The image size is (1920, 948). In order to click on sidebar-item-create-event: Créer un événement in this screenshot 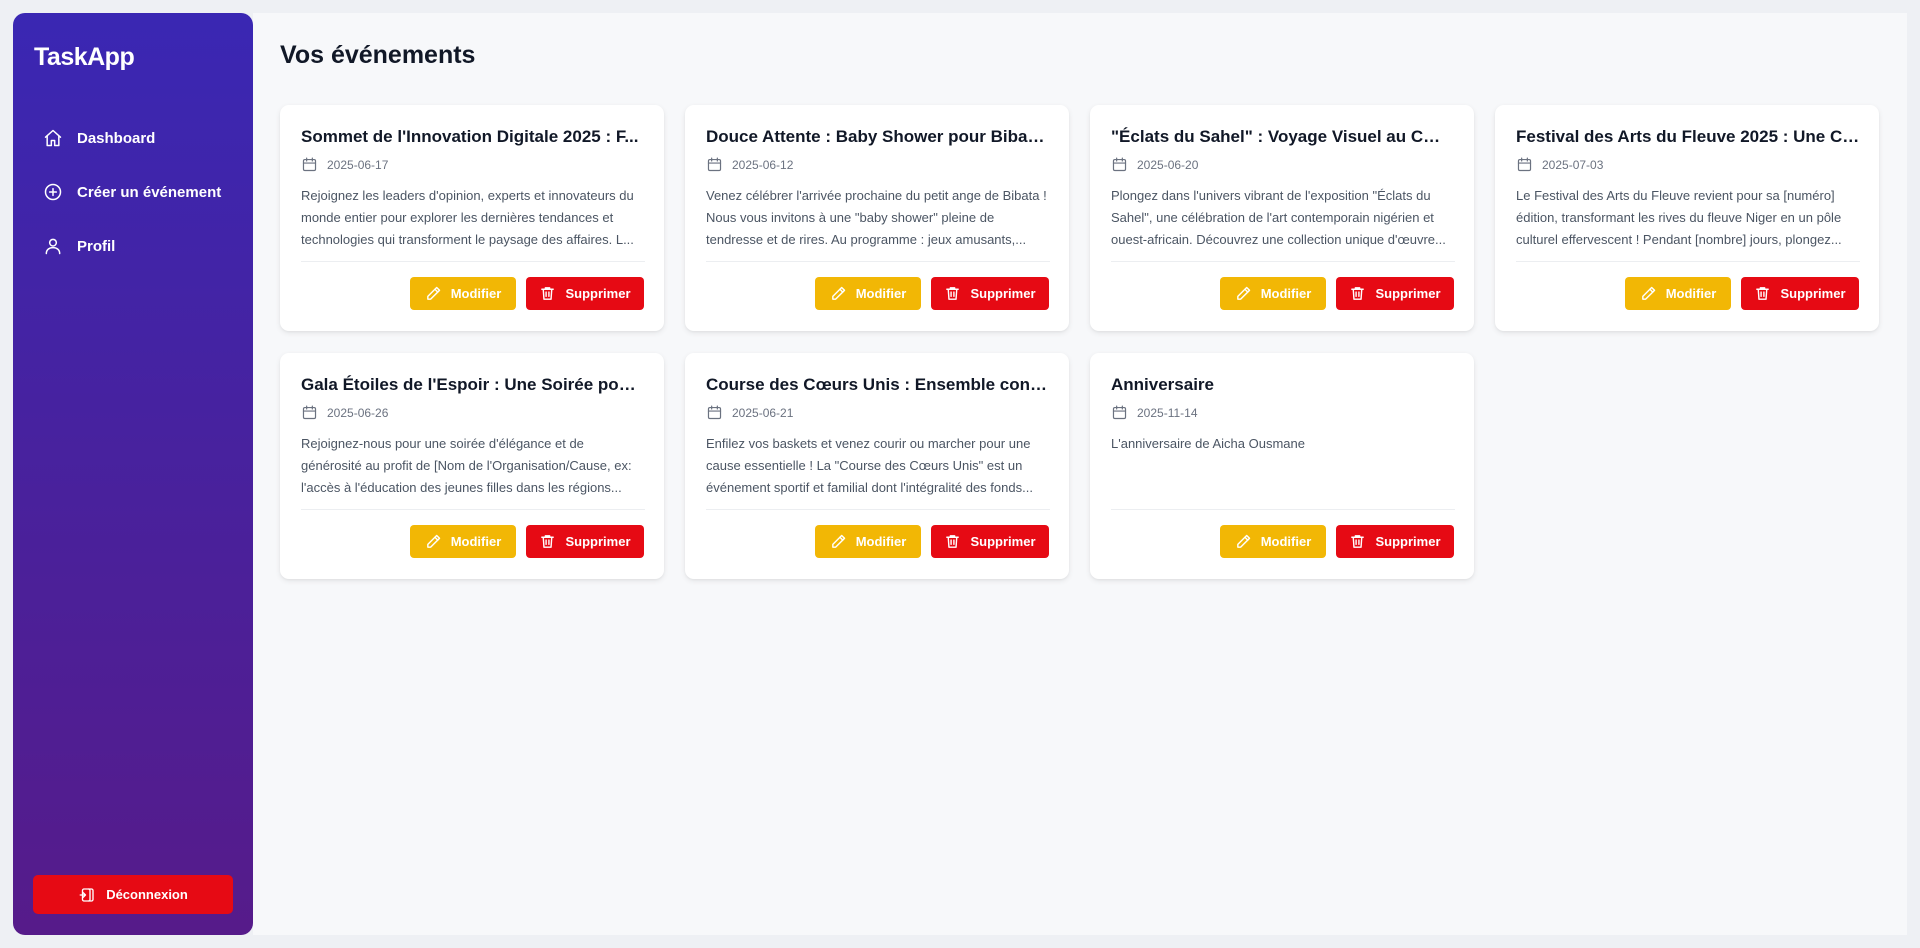, I will do `click(133, 192)`.